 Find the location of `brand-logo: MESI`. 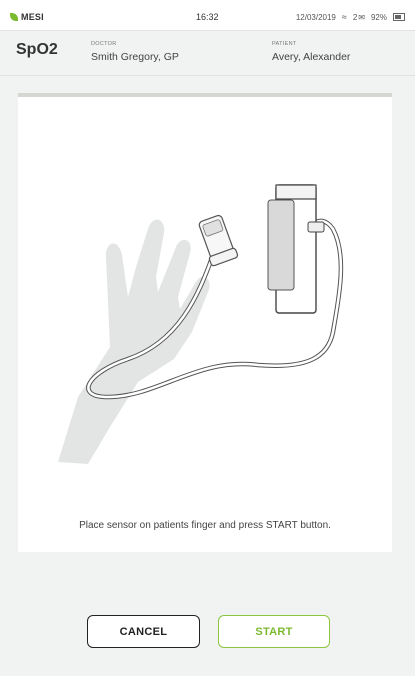

brand-logo: MESI is located at coordinates (27, 17).